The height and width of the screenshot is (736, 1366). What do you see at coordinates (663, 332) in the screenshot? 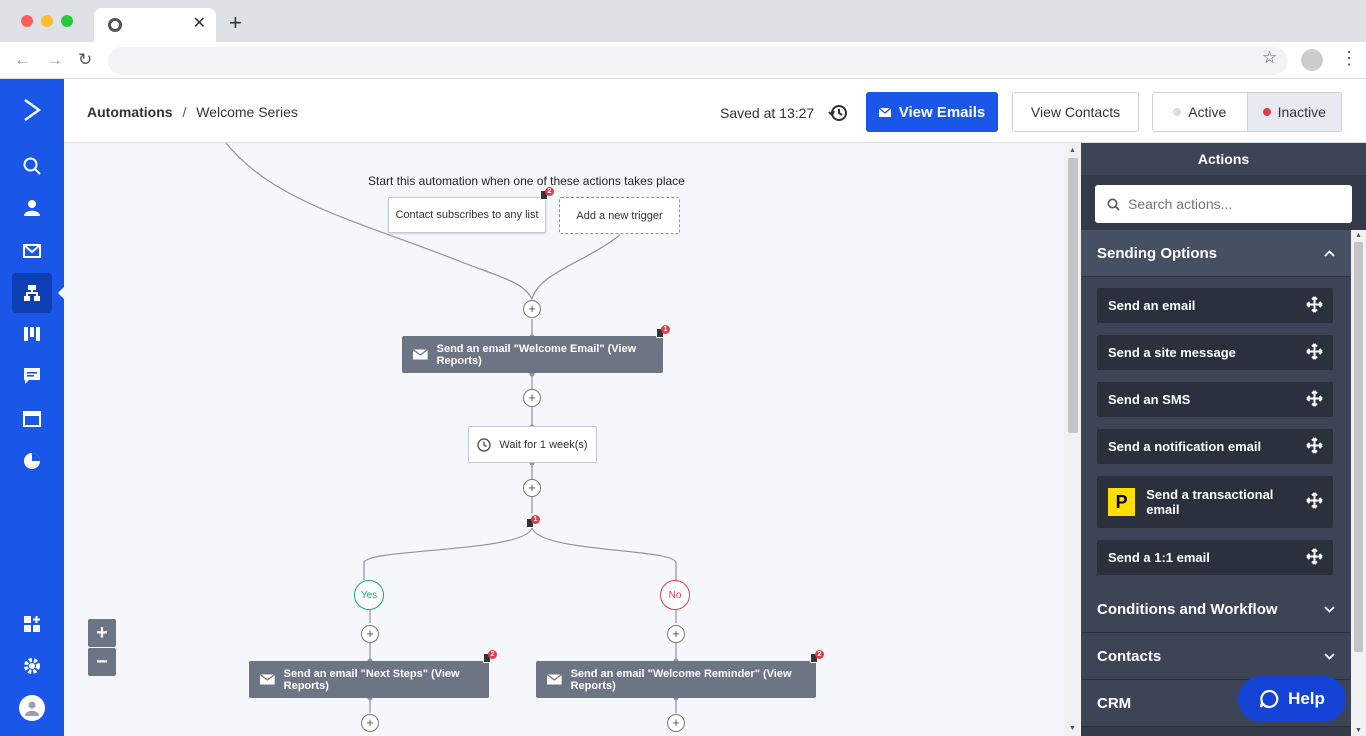
I see `email-welcome-badge: 1` at bounding box center [663, 332].